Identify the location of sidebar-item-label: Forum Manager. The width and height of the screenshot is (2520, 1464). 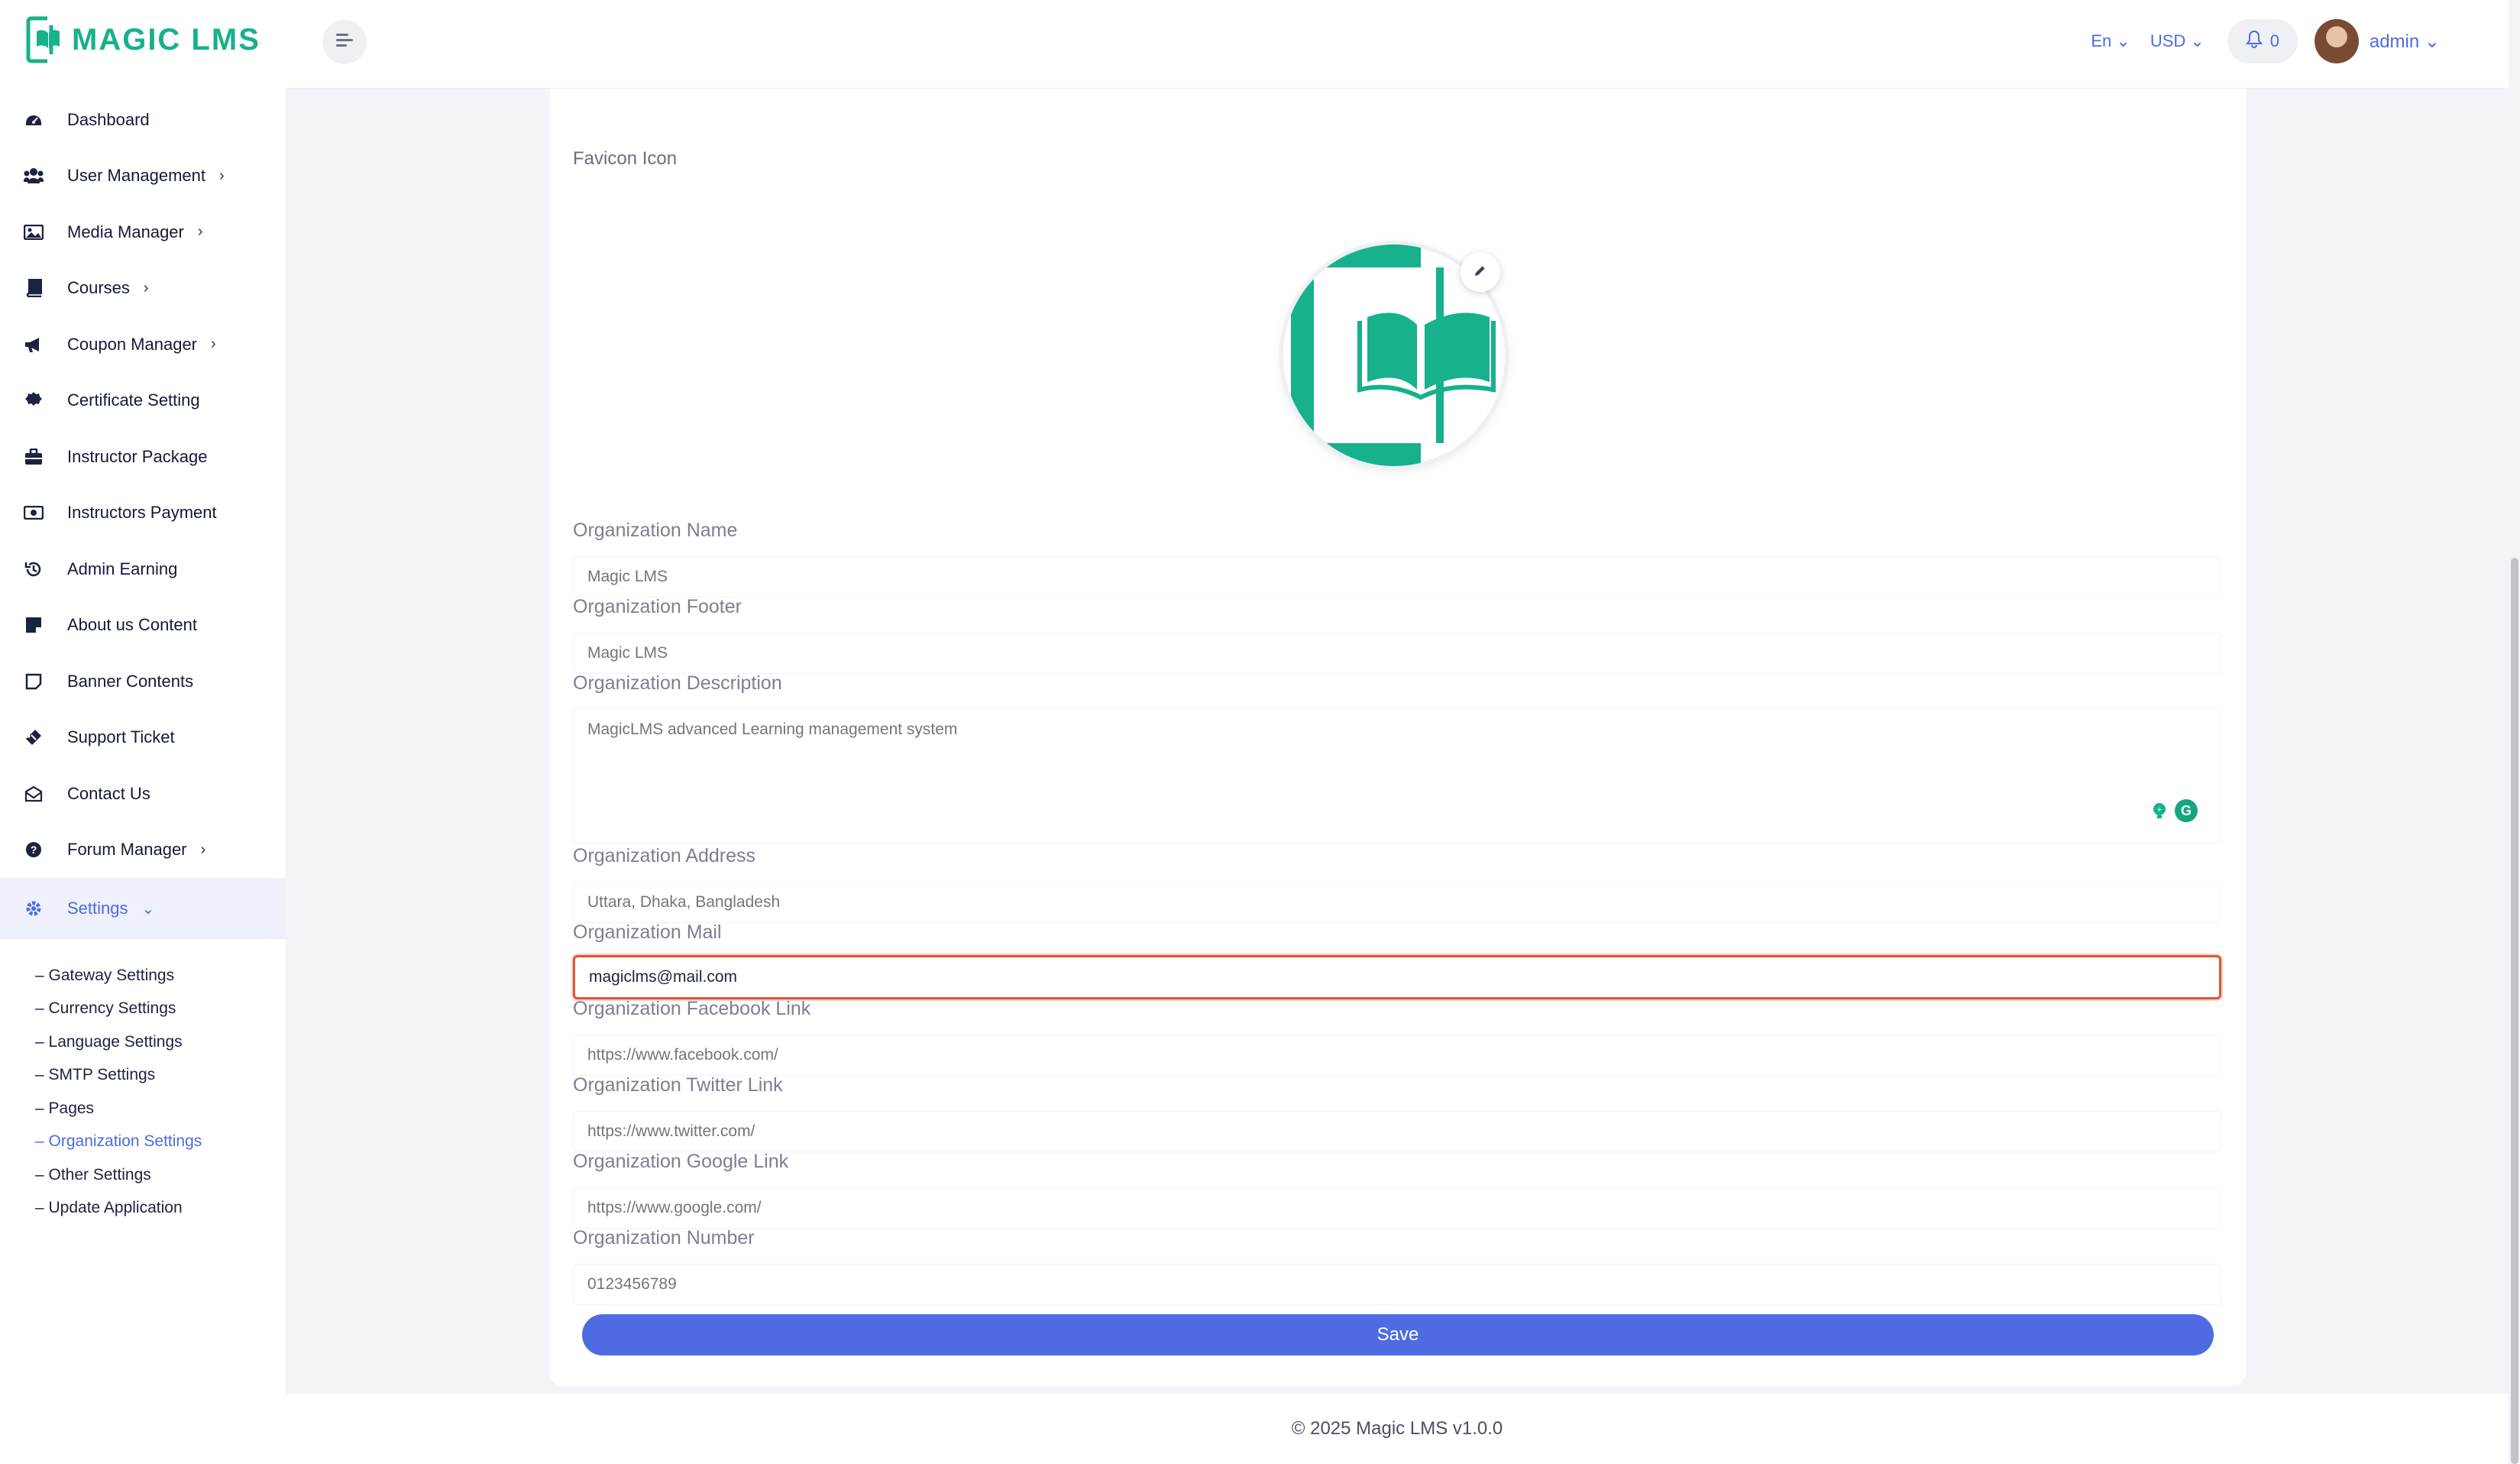
(127, 850).